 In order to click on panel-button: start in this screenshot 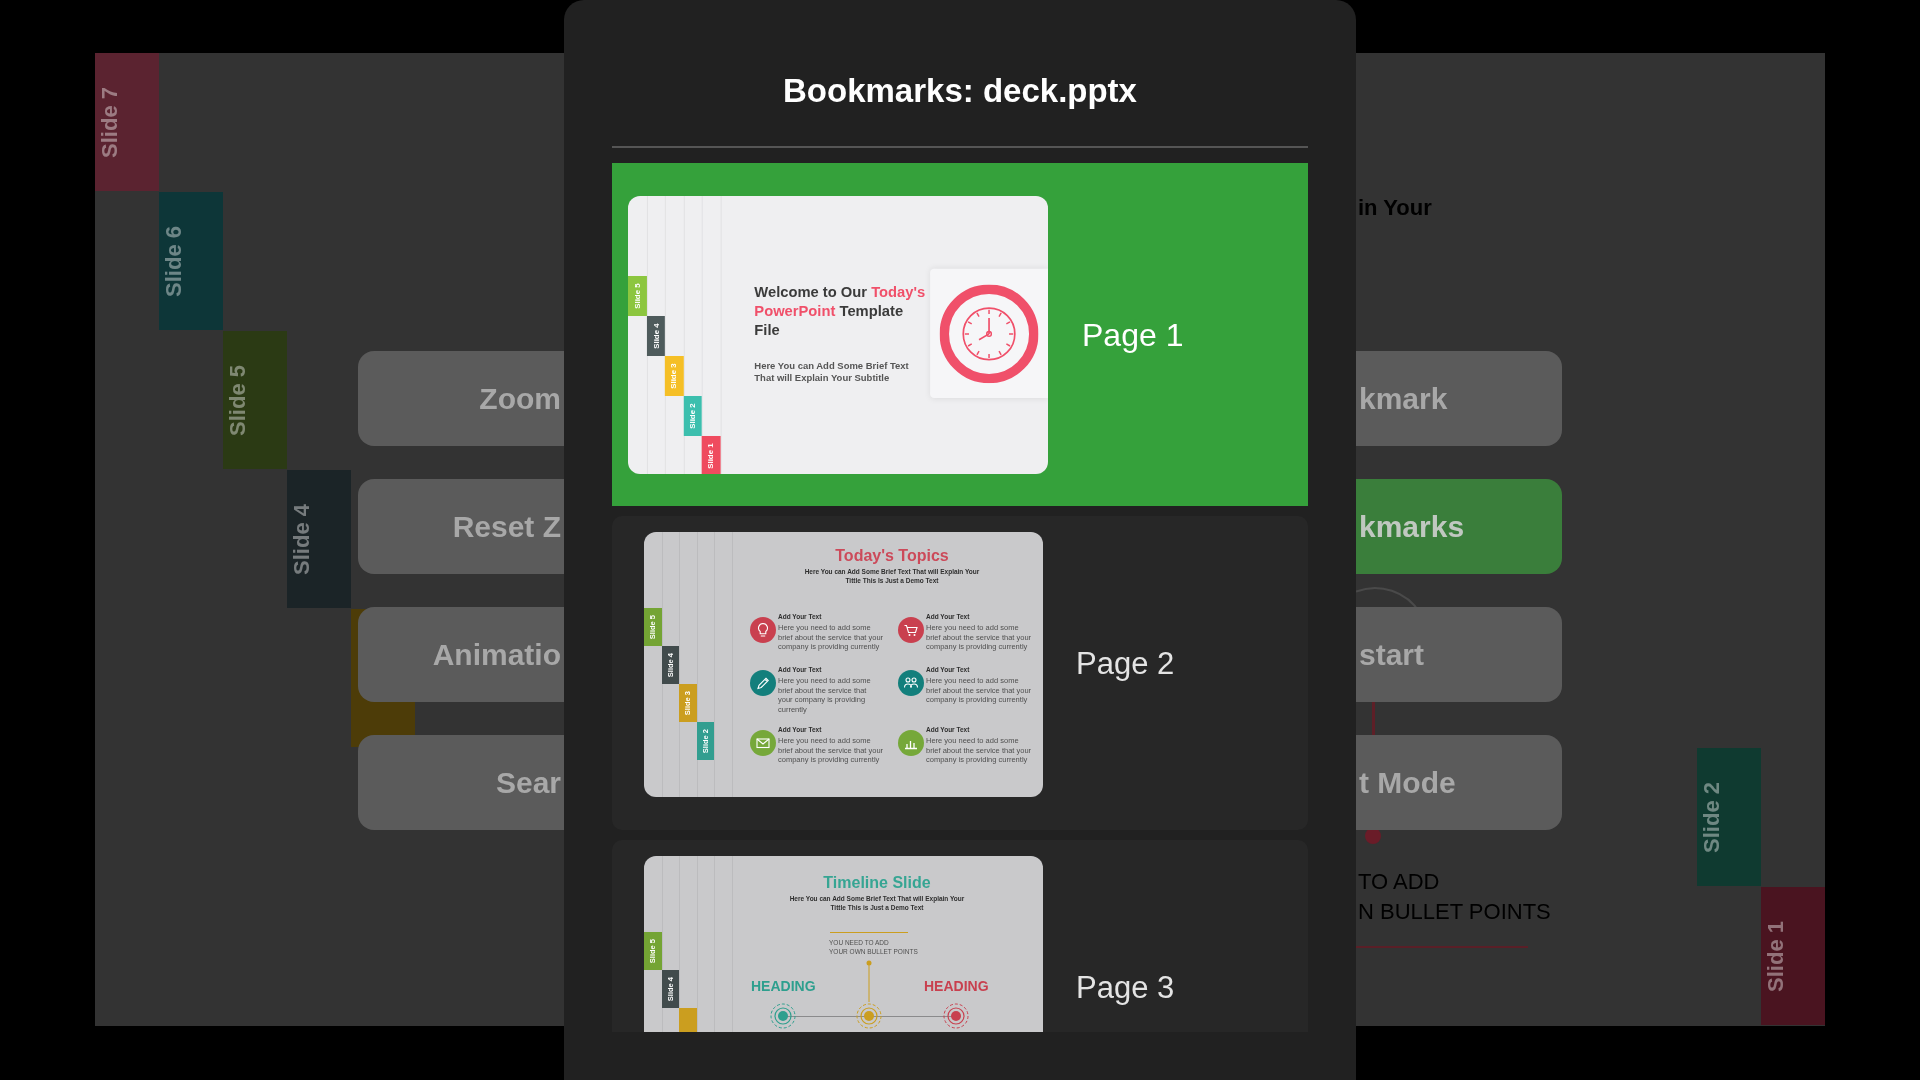, I will do `click(1459, 654)`.